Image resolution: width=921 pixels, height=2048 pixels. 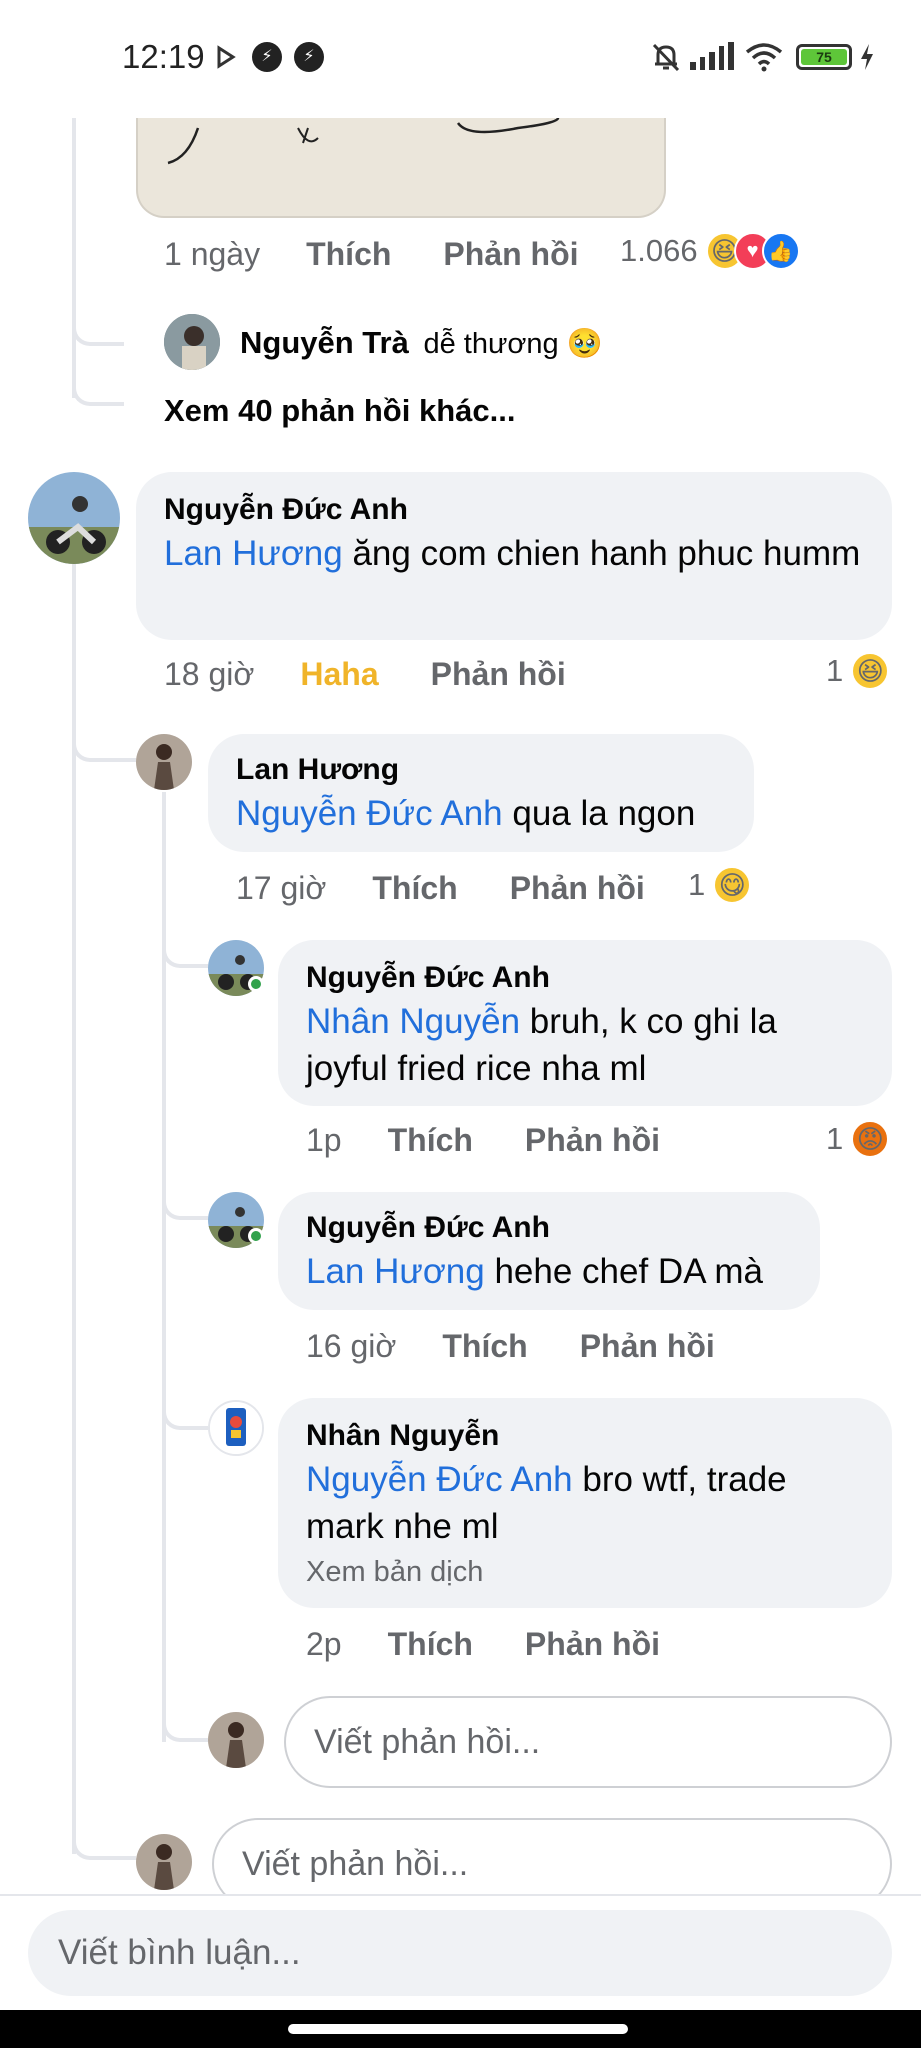 What do you see at coordinates (513, 344) in the screenshot?
I see `comment-text: dễ thương 🥹` at bounding box center [513, 344].